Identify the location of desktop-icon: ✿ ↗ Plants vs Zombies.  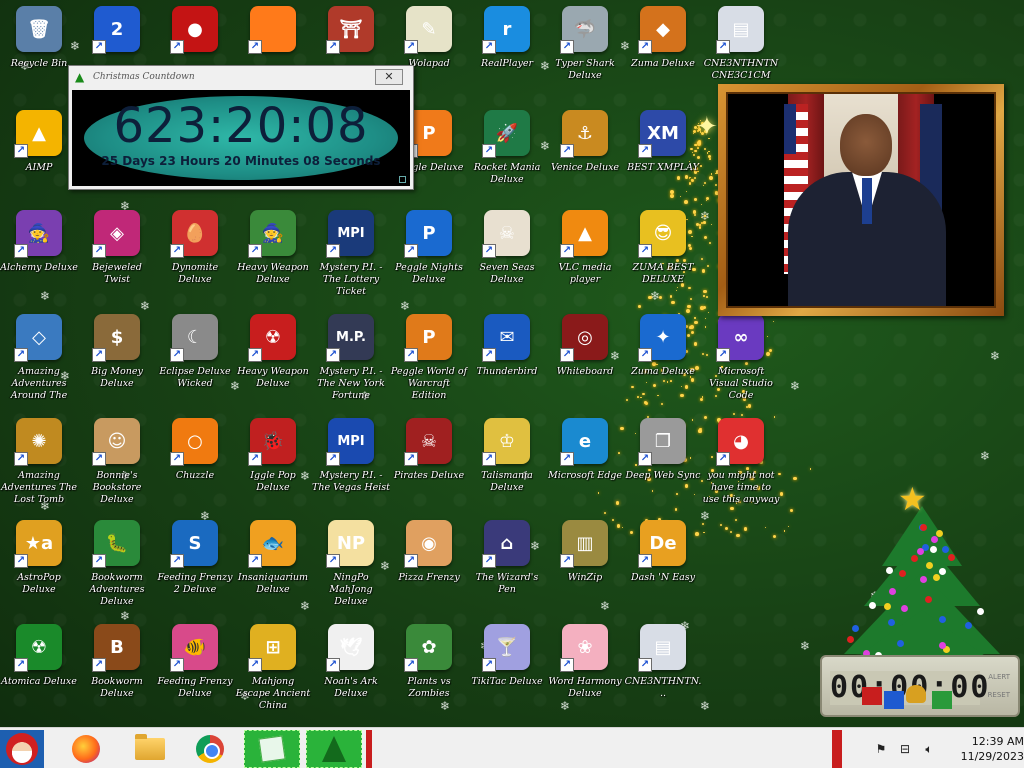
(429, 674).